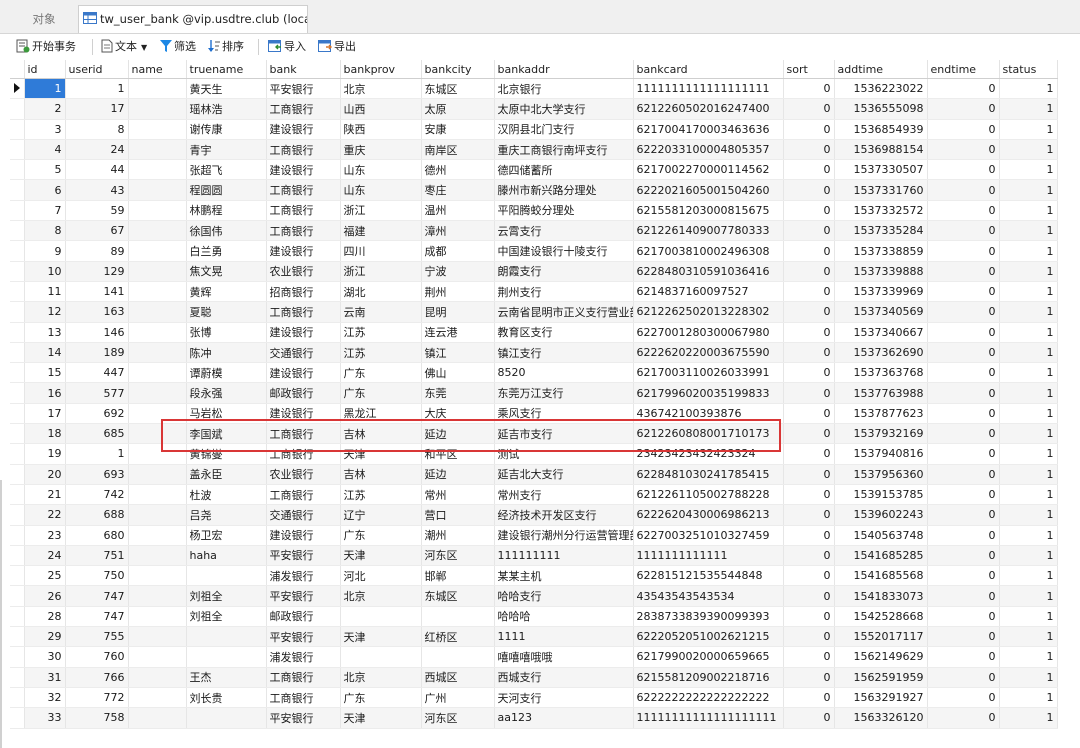  Describe the element at coordinates (458, 596) in the screenshot. I see `cell-bankcity: 东城区` at that location.